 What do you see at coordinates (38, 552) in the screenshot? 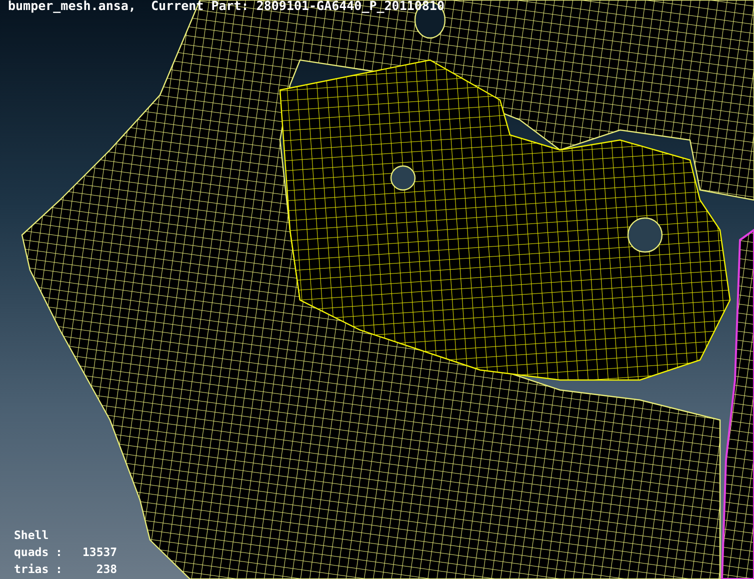
I see `stat-label: quads :` at bounding box center [38, 552].